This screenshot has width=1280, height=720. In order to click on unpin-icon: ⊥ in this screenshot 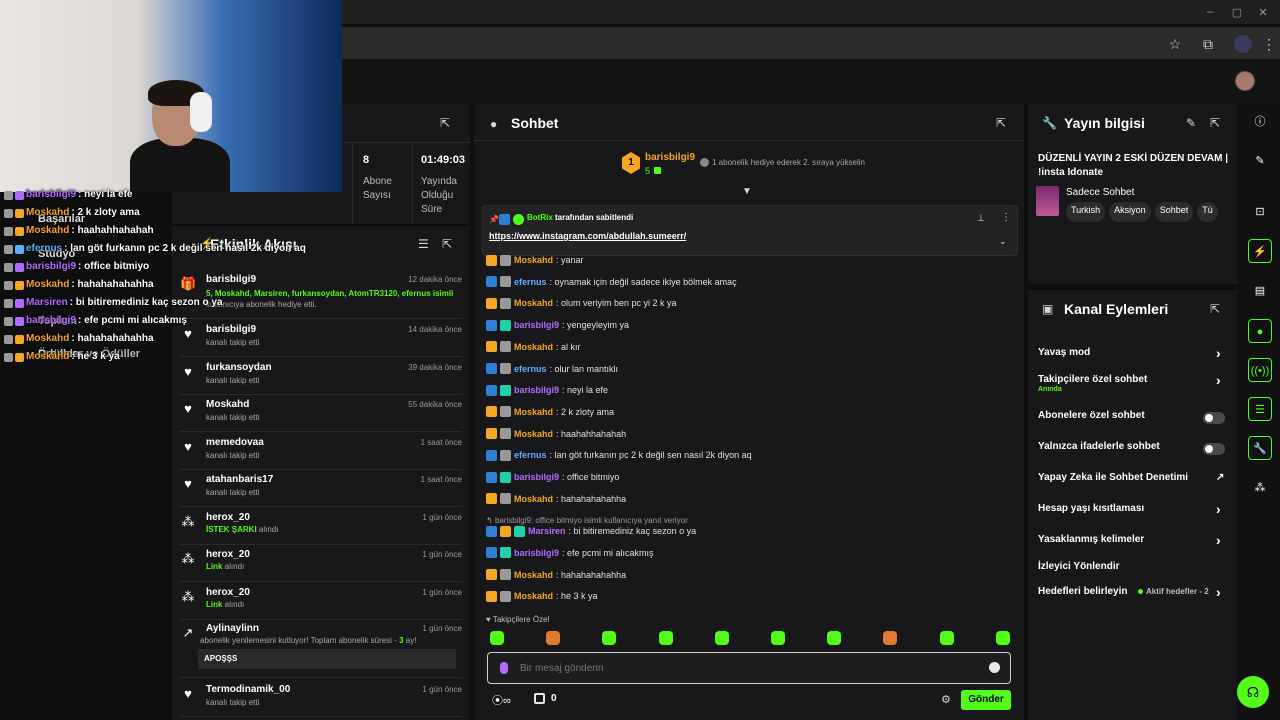, I will do `click(981, 218)`.